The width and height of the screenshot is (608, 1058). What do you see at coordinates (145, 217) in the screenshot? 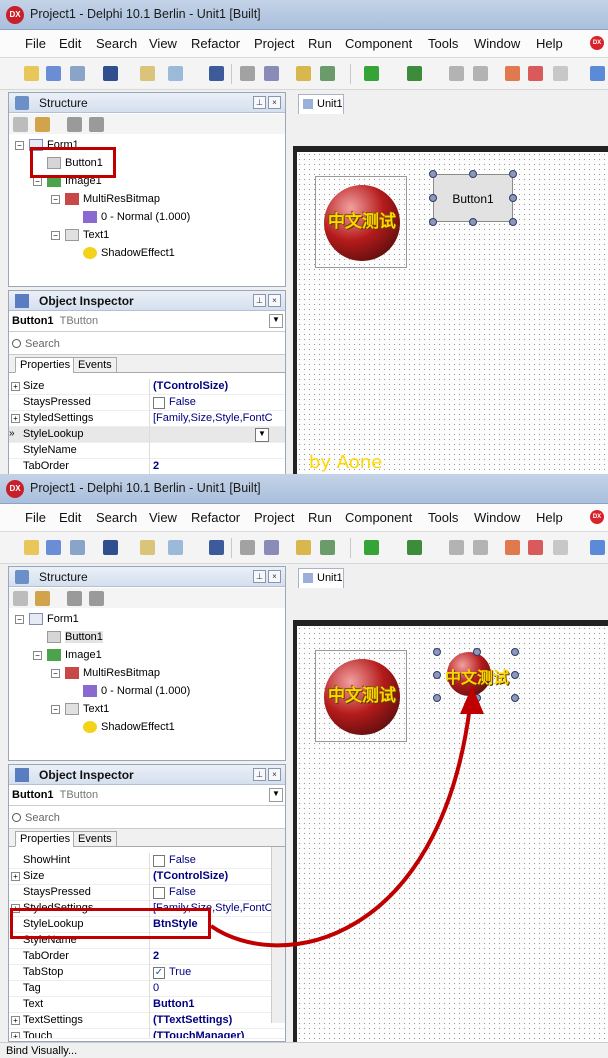
I see `tree-node-bitmap-item: 0 - Normal (1.000)` at bounding box center [145, 217].